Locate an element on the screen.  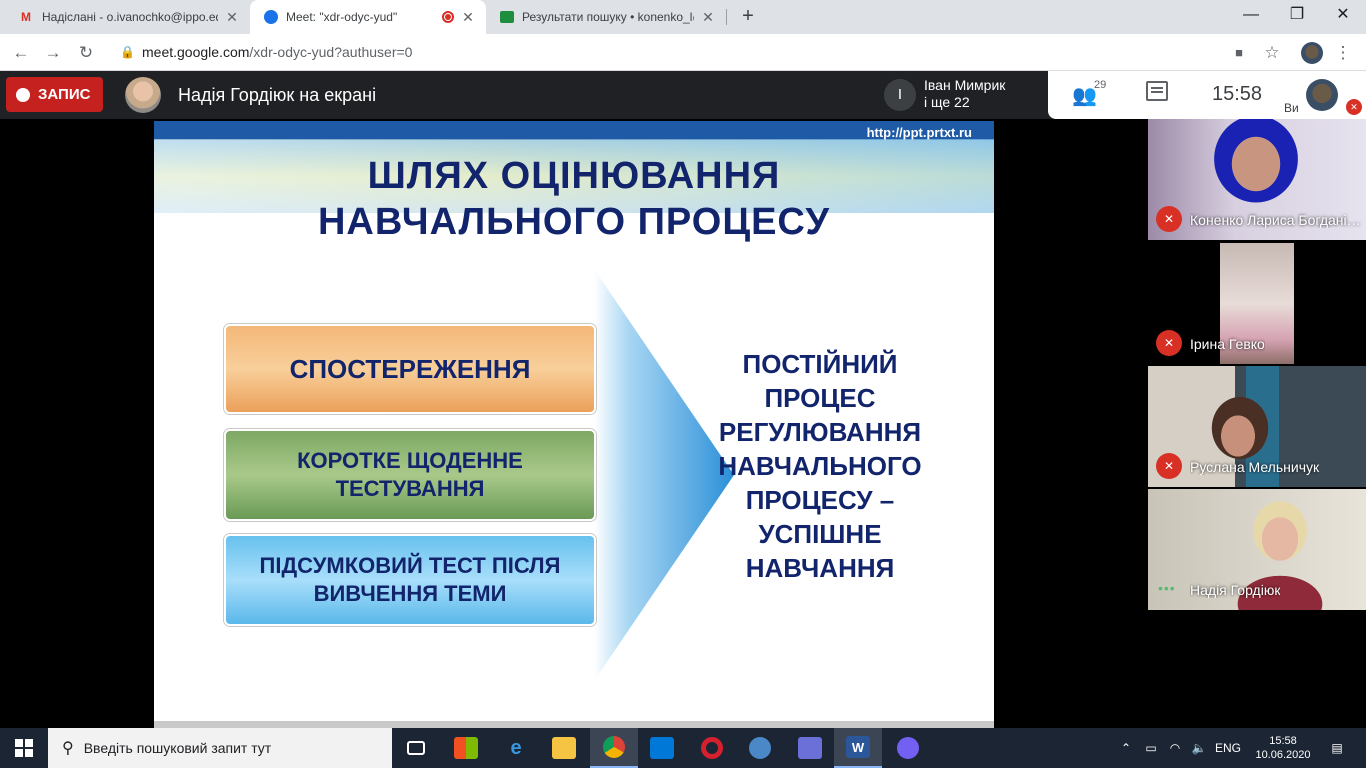
slide-url: http://ppt.prtxt.ru is located at coordinates (919, 132).